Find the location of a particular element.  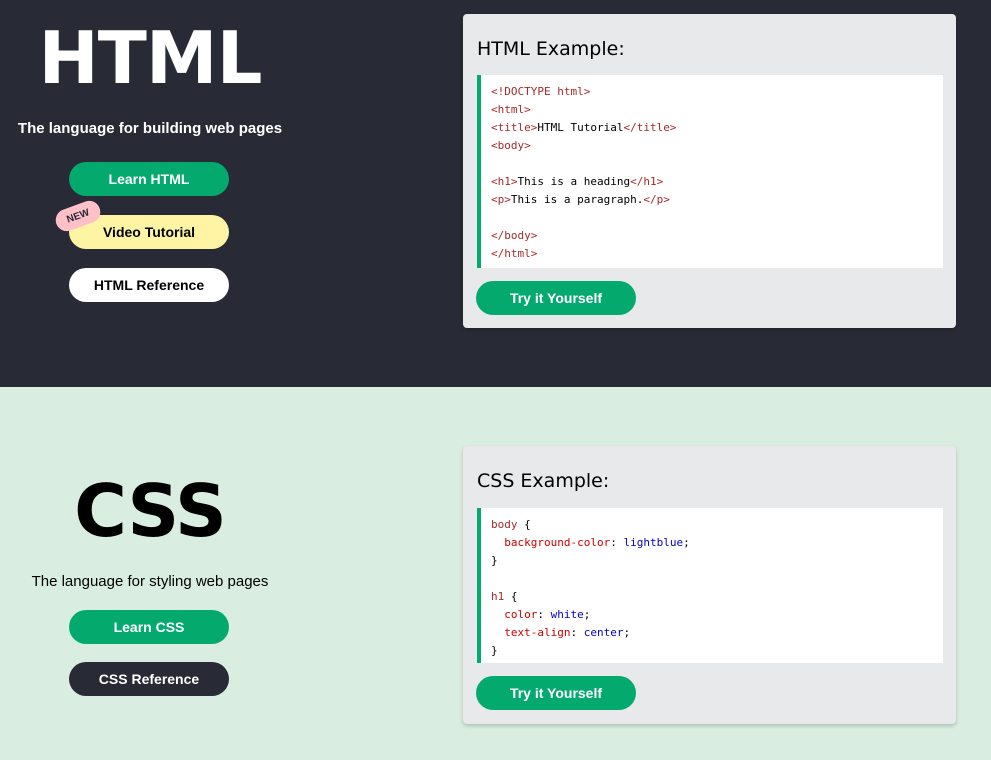

code-line: <!DOCTYPE html> is located at coordinates (712, 92).